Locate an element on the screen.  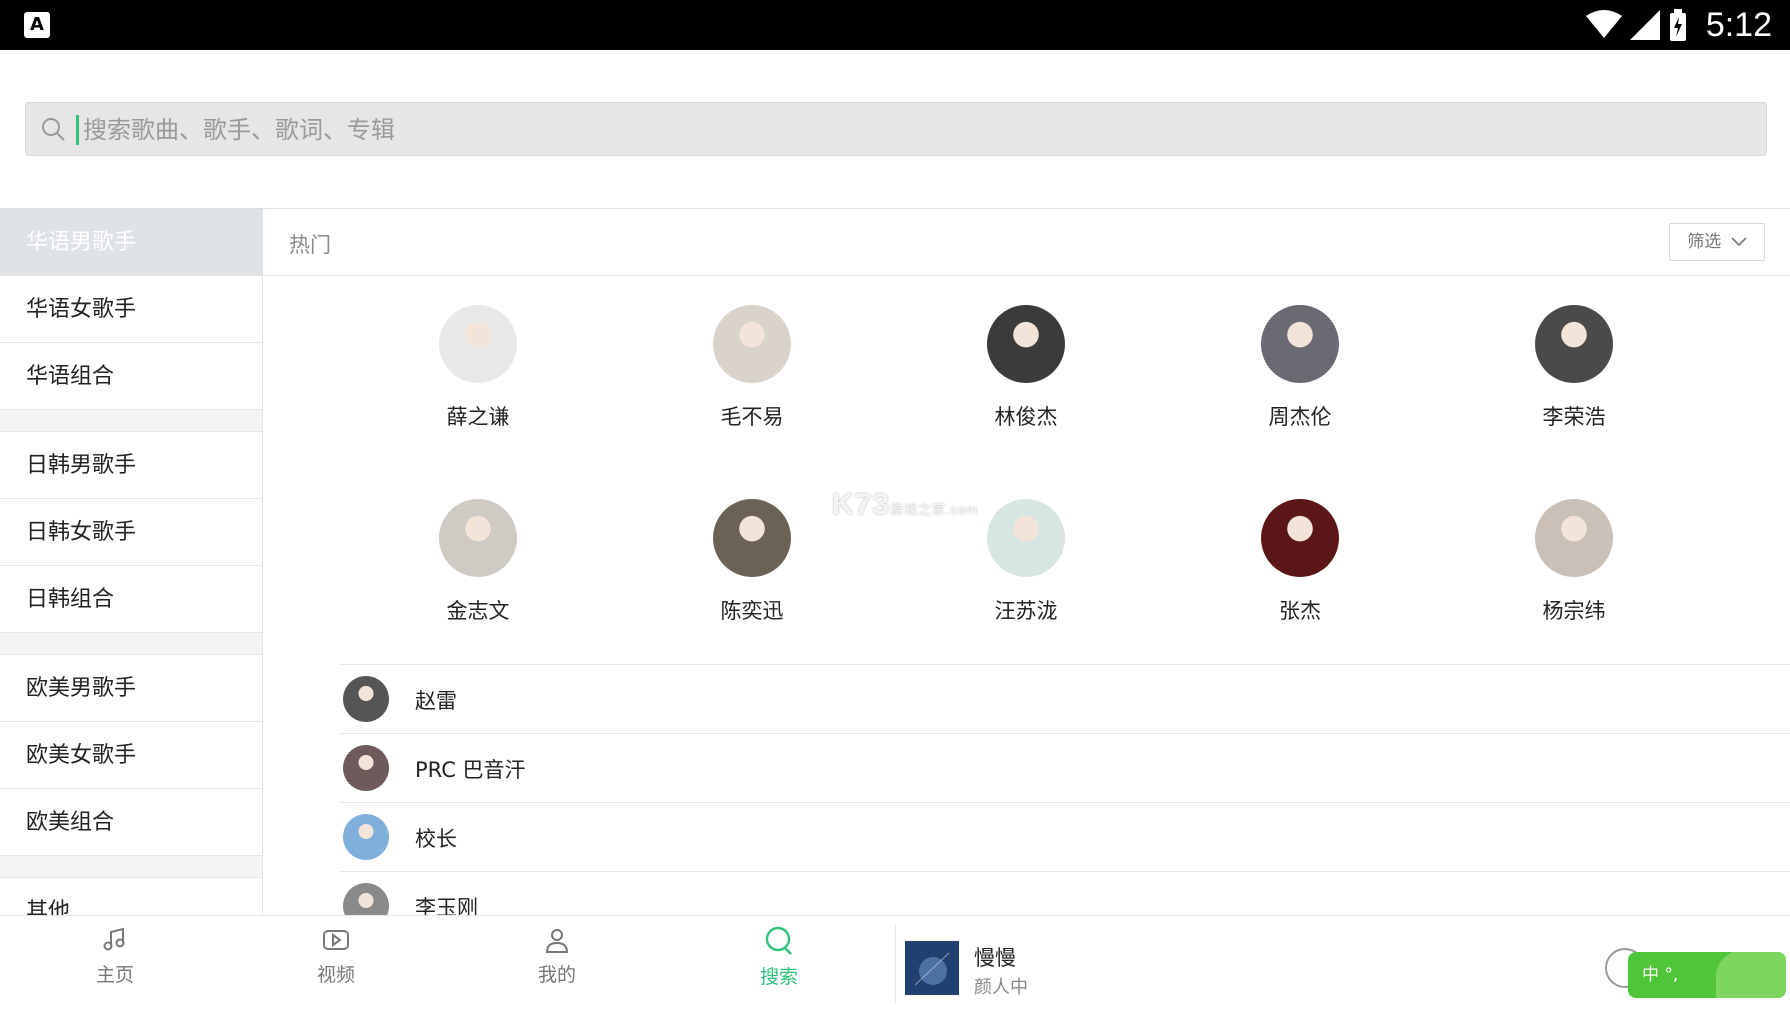
list-item: 校长 is located at coordinates (1065, 836).